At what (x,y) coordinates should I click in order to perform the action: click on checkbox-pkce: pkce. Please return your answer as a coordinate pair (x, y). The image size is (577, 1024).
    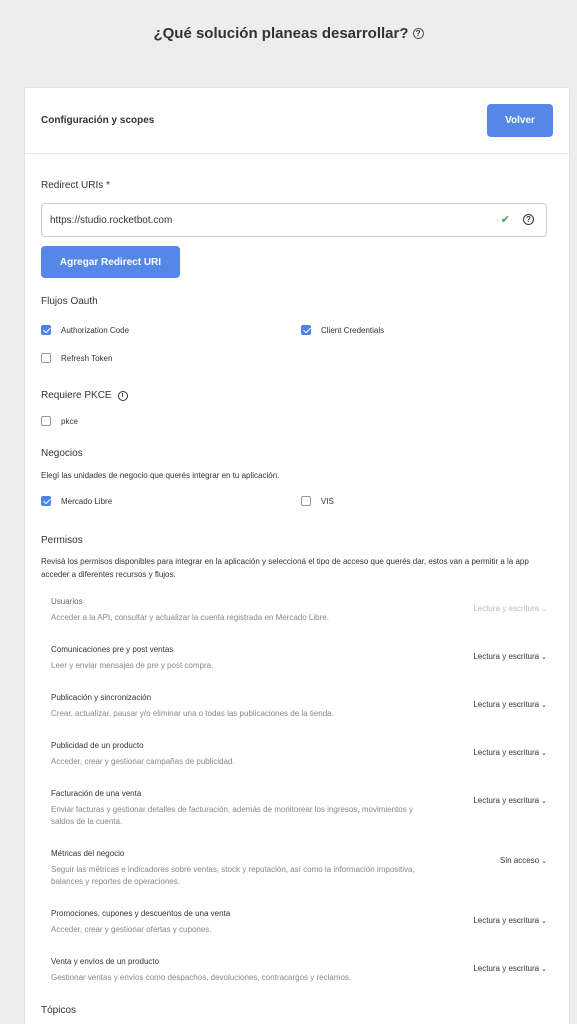
    Looking at the image, I should click on (59, 421).